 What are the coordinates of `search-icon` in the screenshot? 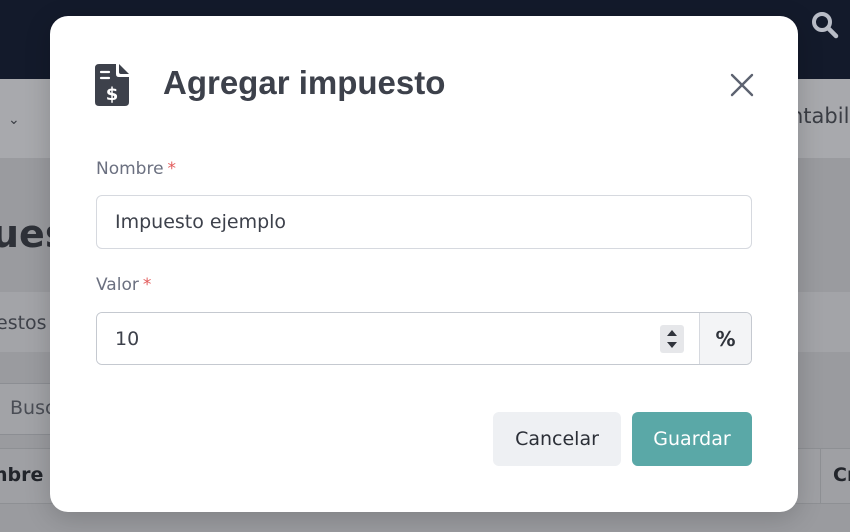 It's located at (825, 25).